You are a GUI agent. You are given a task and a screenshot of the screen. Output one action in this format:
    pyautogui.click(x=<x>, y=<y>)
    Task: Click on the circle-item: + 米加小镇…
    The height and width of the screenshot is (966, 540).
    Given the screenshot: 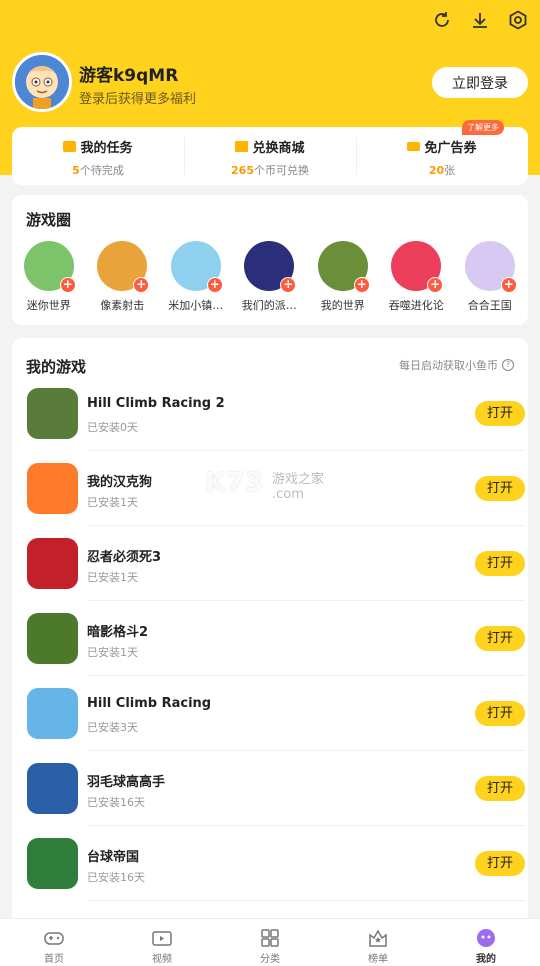 What is the action you would take?
    pyautogui.click(x=196, y=277)
    